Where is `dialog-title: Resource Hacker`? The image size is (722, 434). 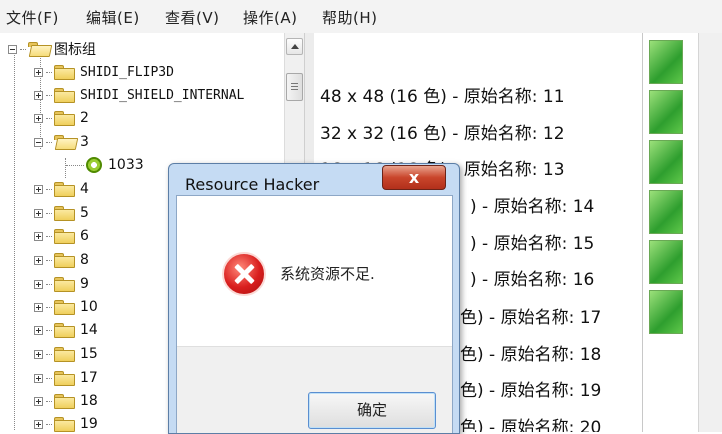 dialog-title: Resource Hacker is located at coordinates (252, 184).